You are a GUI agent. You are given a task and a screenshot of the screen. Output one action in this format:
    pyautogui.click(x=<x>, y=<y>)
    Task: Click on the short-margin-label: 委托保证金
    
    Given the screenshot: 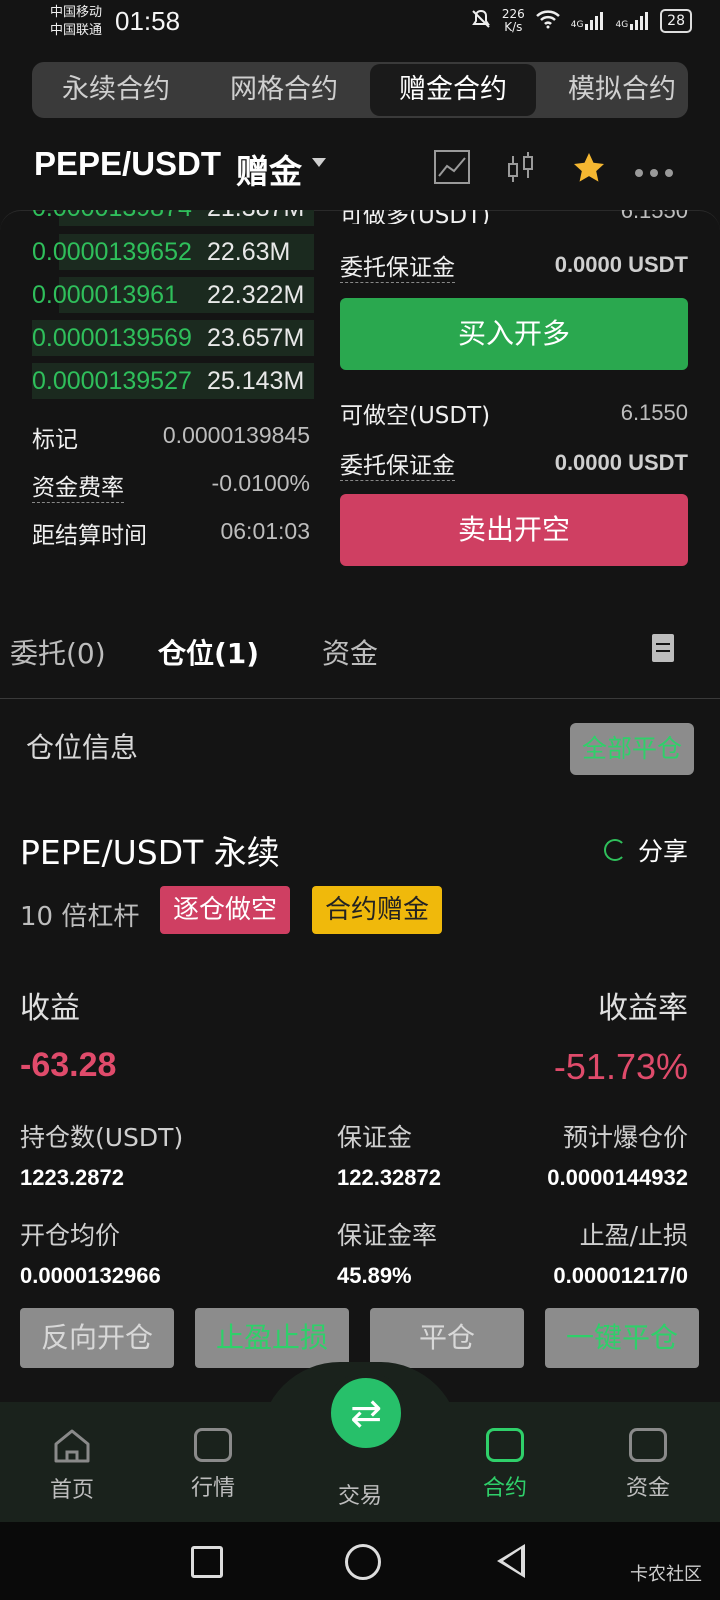 What is the action you would take?
    pyautogui.click(x=397, y=463)
    